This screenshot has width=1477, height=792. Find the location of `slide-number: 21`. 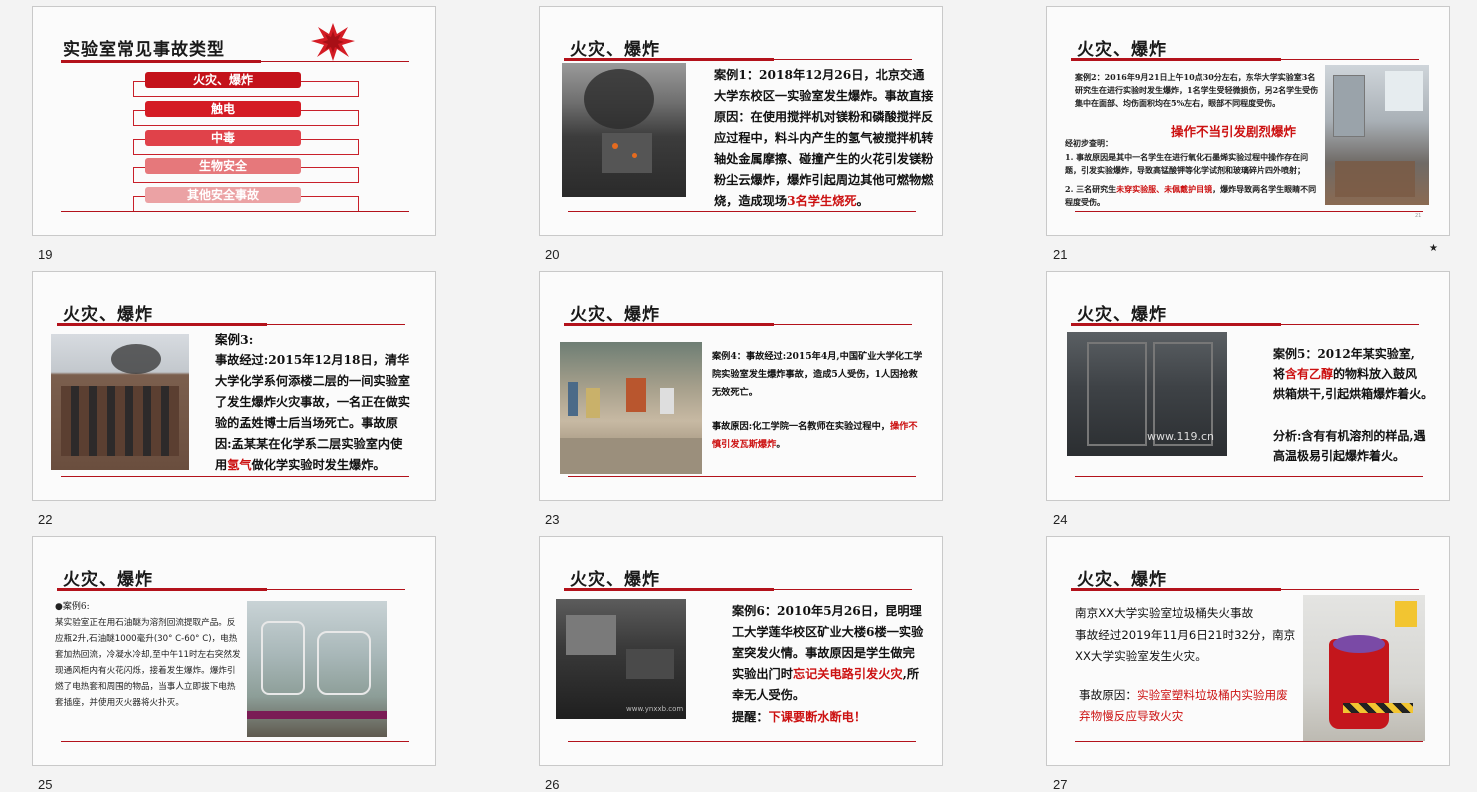

slide-number: 21 is located at coordinates (1060, 254).